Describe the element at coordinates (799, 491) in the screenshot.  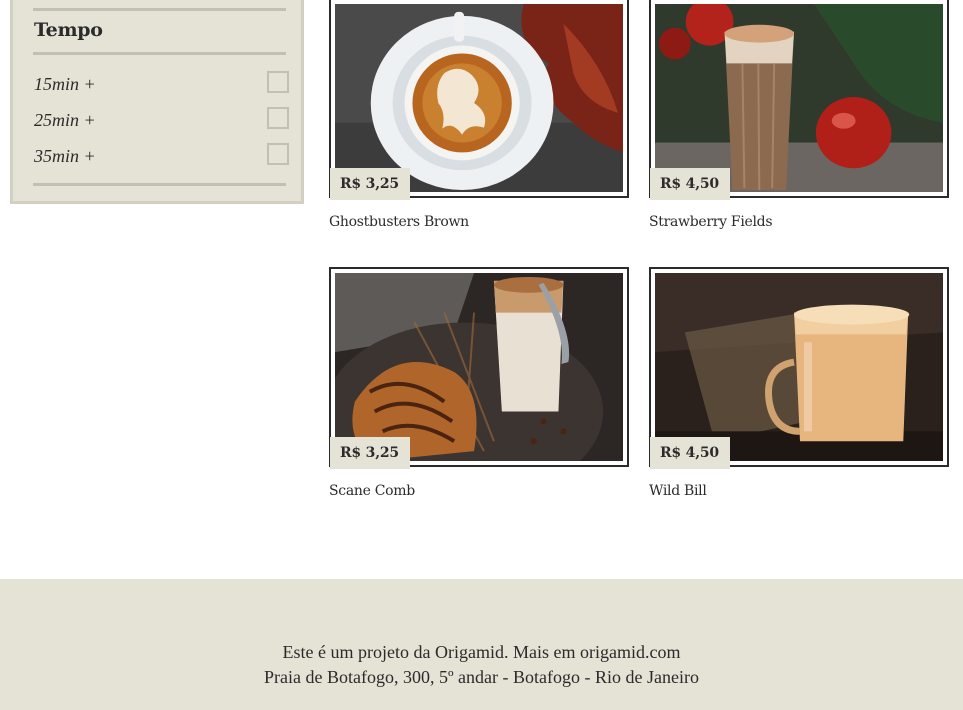
I see `product-name: Wild Bill` at that location.